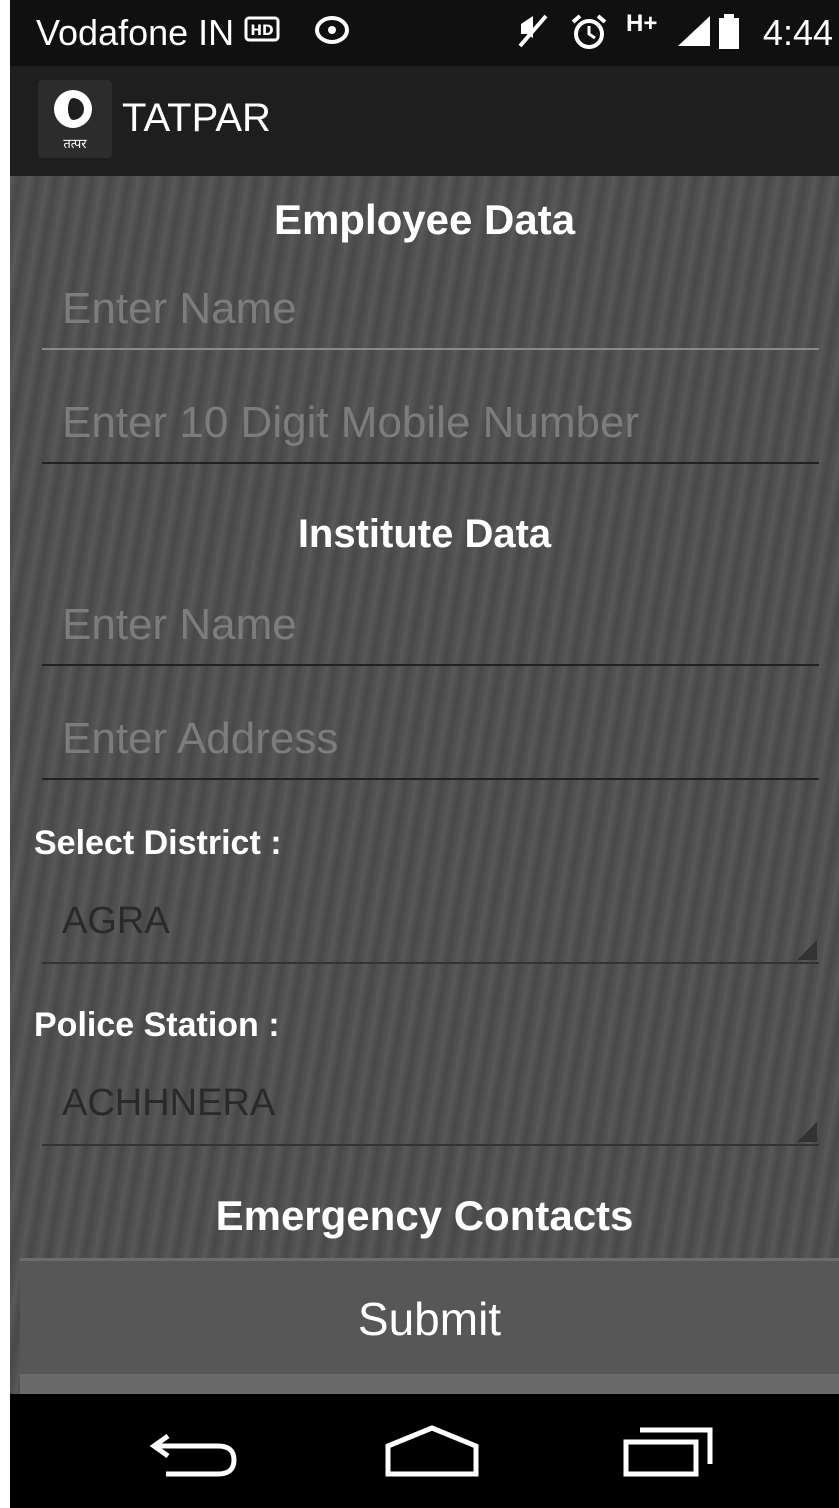 The height and width of the screenshot is (1508, 839). What do you see at coordinates (196, 118) in the screenshot?
I see `app-title: TATPAR` at bounding box center [196, 118].